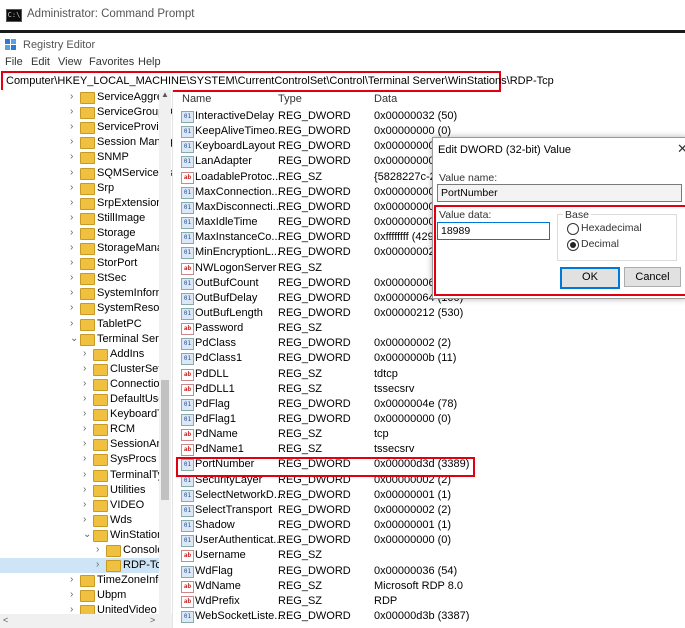  What do you see at coordinates (398, 313) in the screenshot?
I see `value-row: 01 OutBufLength REG_DWORD 0x00000212 (530)` at bounding box center [398, 313].